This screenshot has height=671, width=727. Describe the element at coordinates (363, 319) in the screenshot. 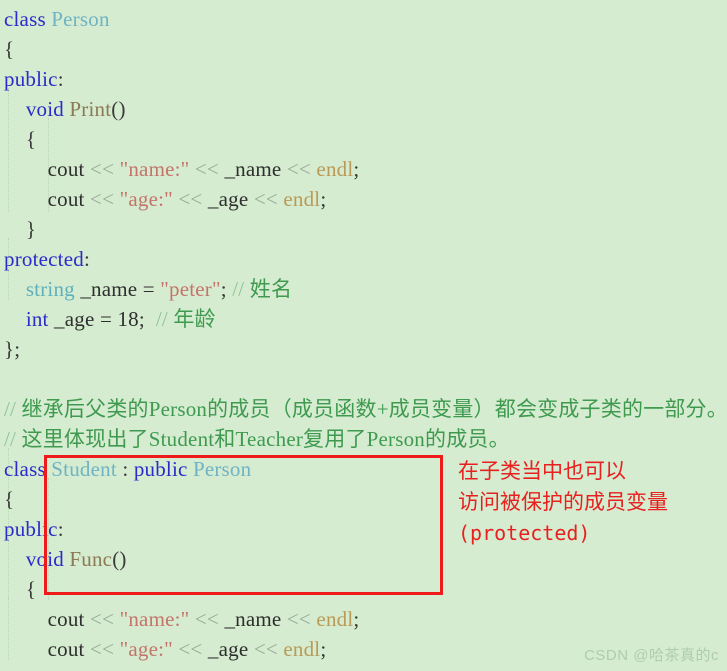

I see `code-line-11: int _age = 18; // 年龄` at that location.